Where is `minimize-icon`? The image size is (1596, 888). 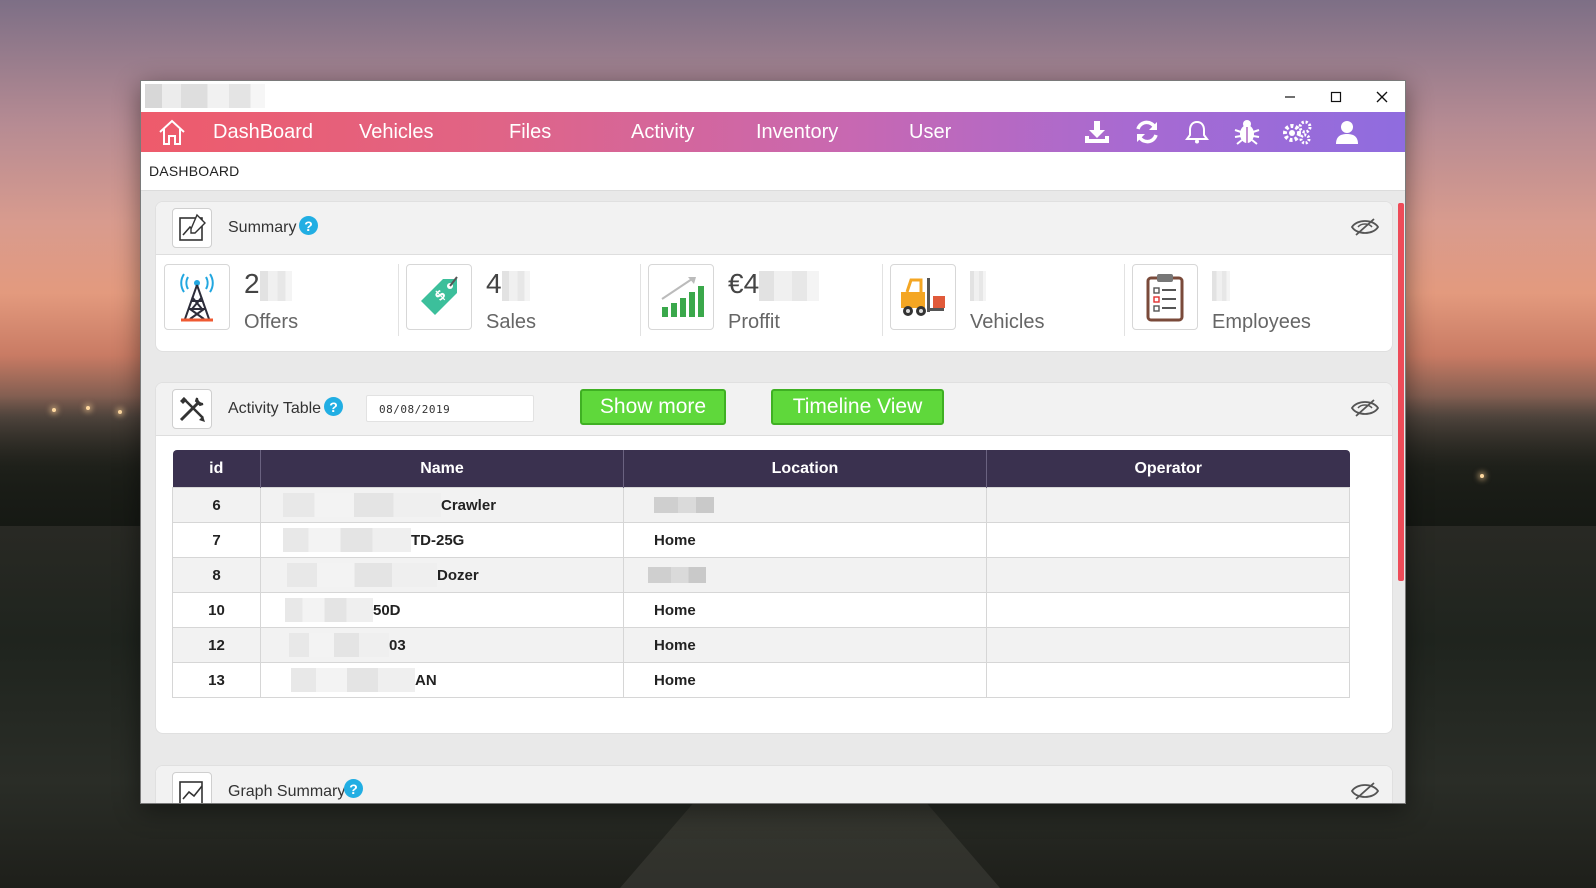
minimize-icon is located at coordinates (1290, 96).